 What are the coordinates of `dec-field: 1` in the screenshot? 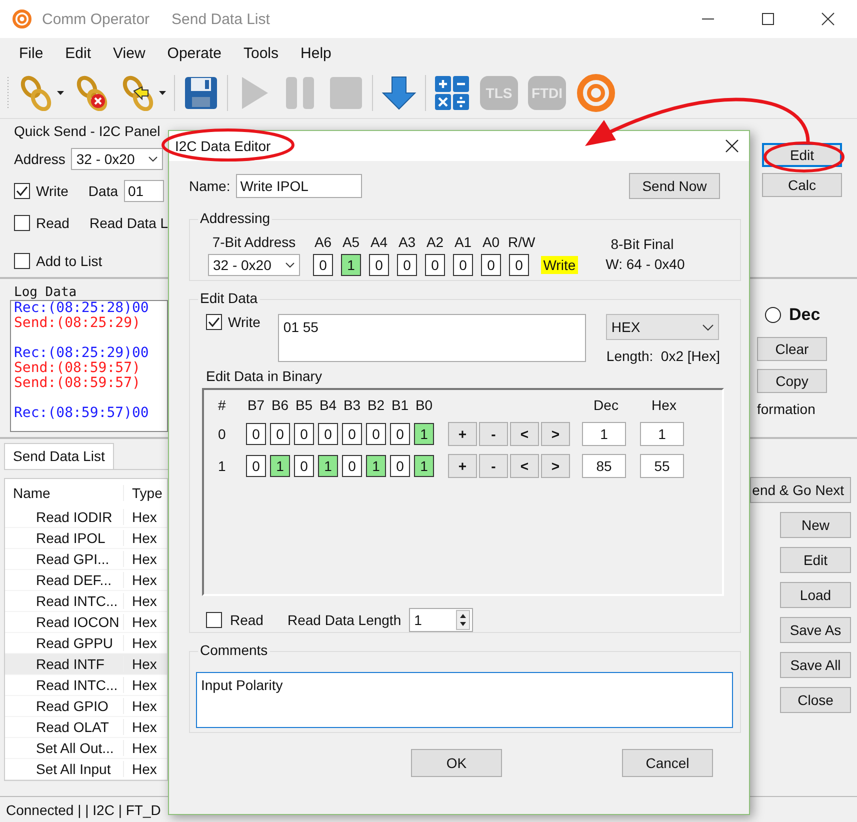 It's located at (604, 434).